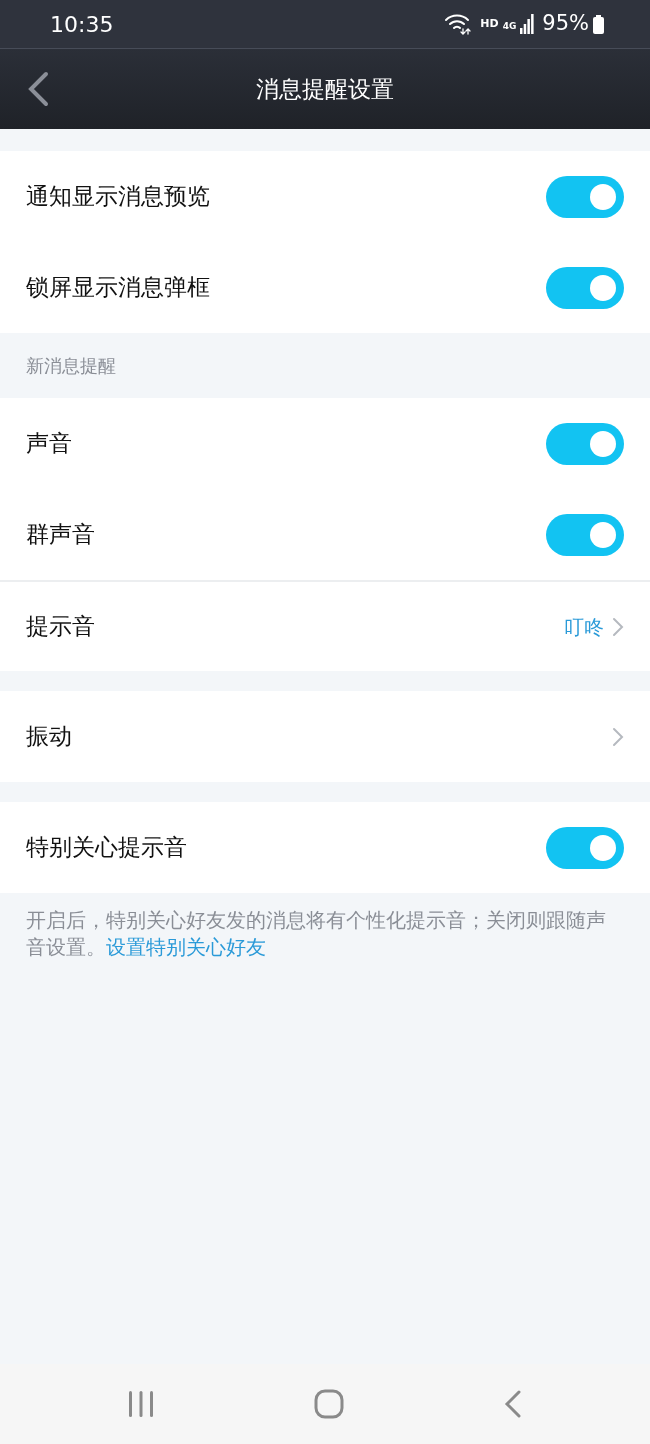 This screenshot has width=650, height=1444. I want to click on setting-label: 通知显示消息预览, so click(118, 197).